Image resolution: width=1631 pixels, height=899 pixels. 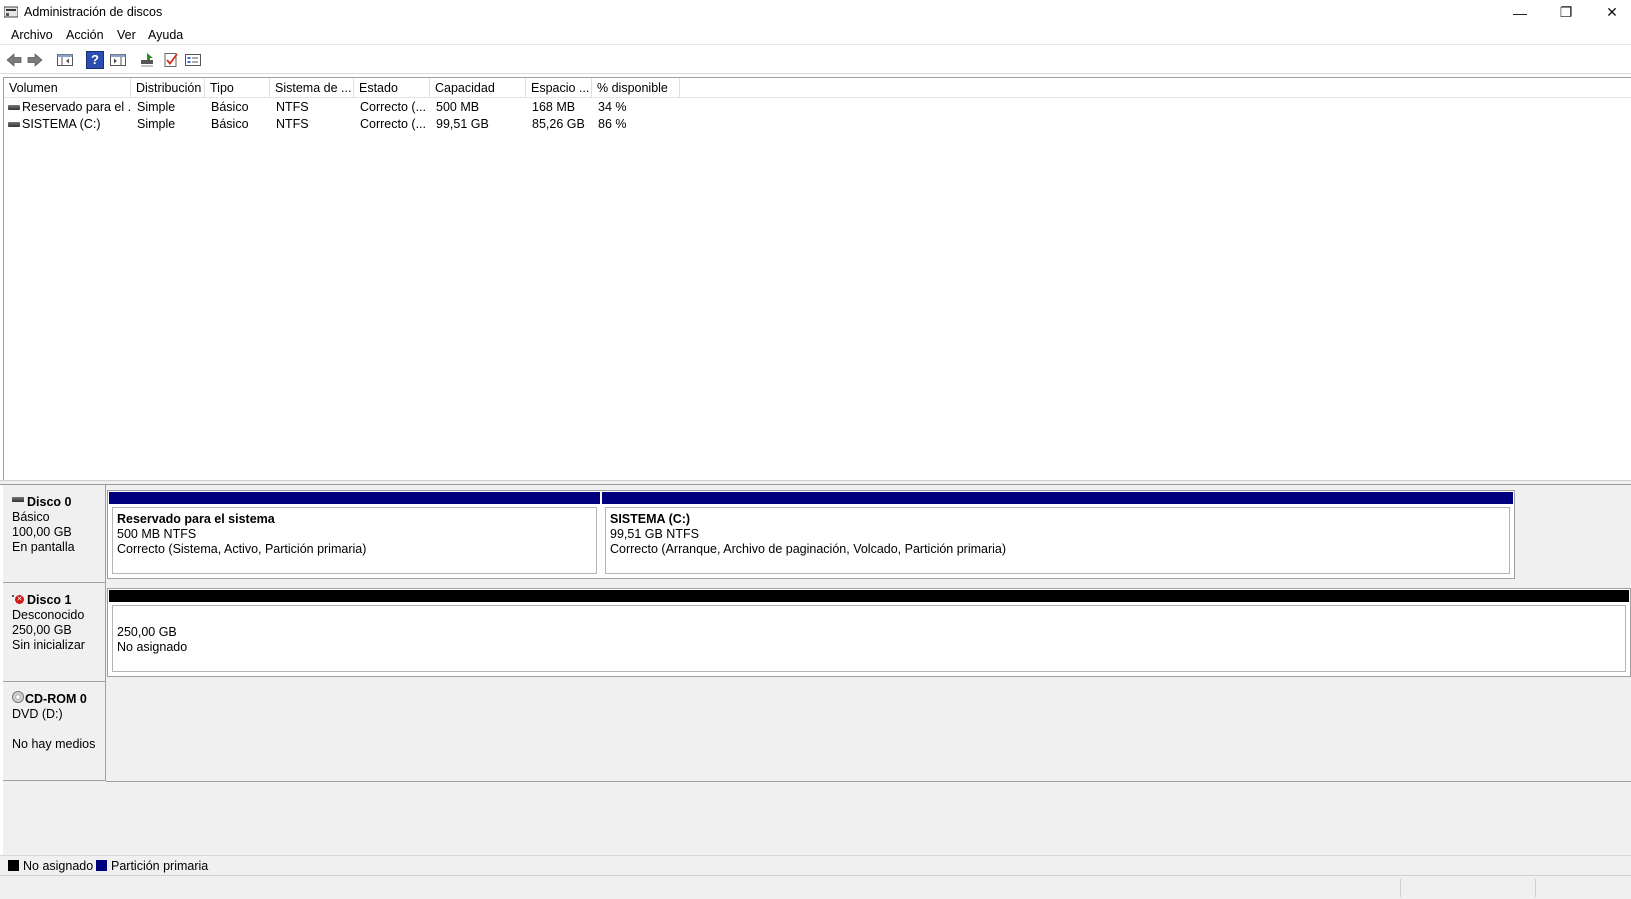 I want to click on disk-1-status: Sin inicializar, so click(x=48, y=645).